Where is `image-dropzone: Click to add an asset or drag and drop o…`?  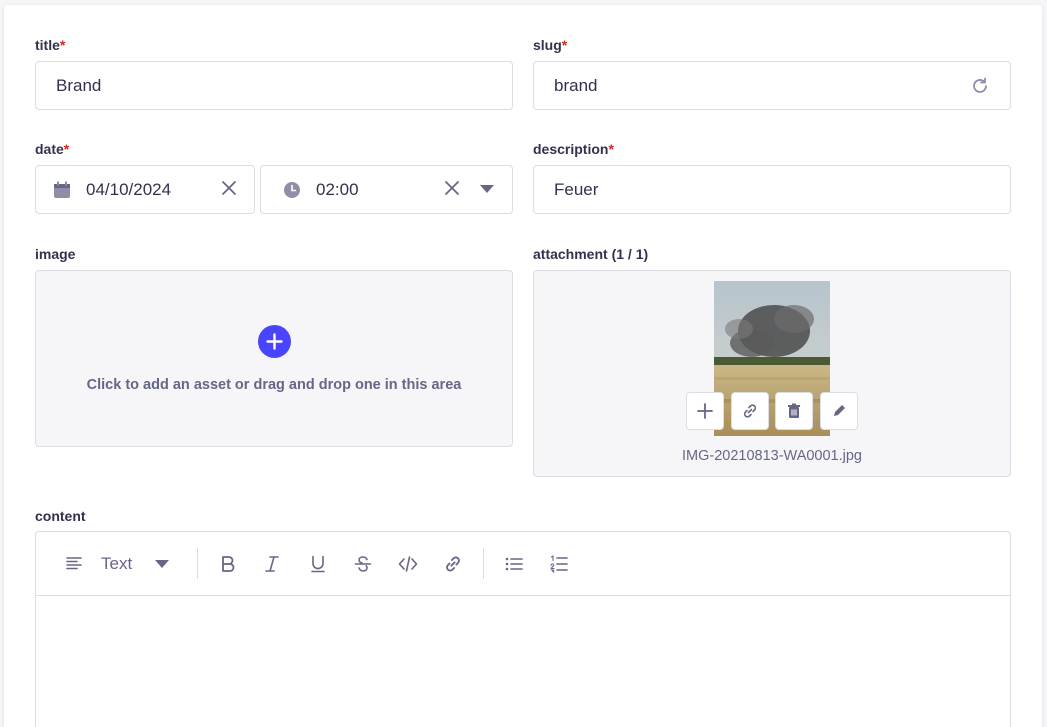
image-dropzone: Click to add an asset or drag and drop o… is located at coordinates (274, 358).